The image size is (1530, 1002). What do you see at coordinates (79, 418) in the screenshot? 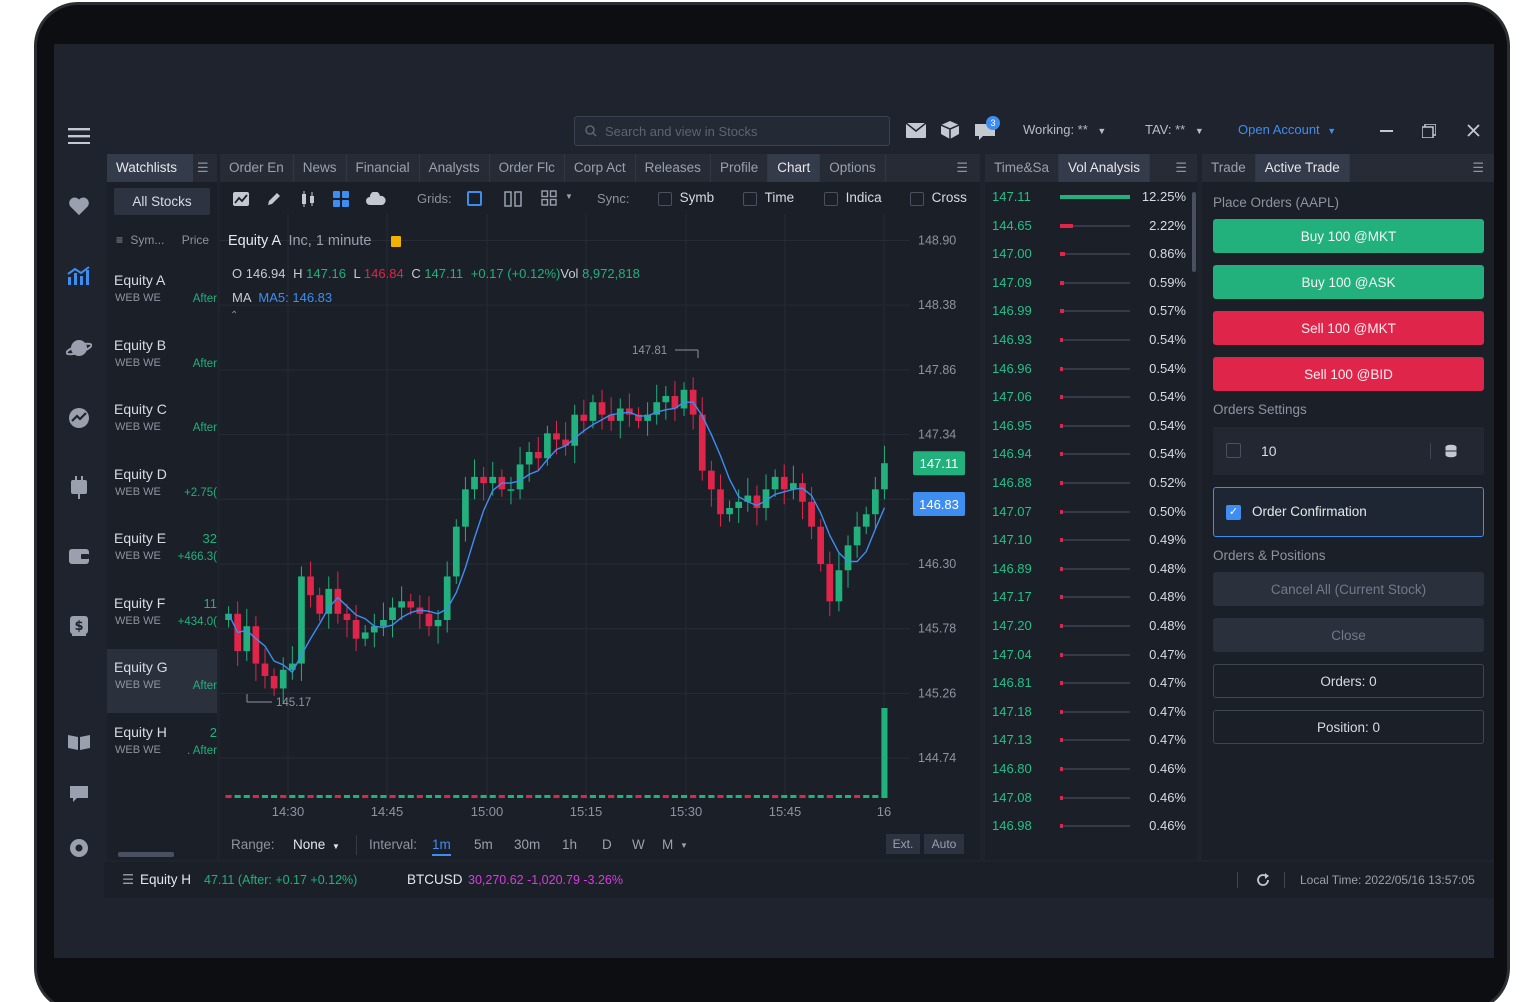
I see `trend-icon` at bounding box center [79, 418].